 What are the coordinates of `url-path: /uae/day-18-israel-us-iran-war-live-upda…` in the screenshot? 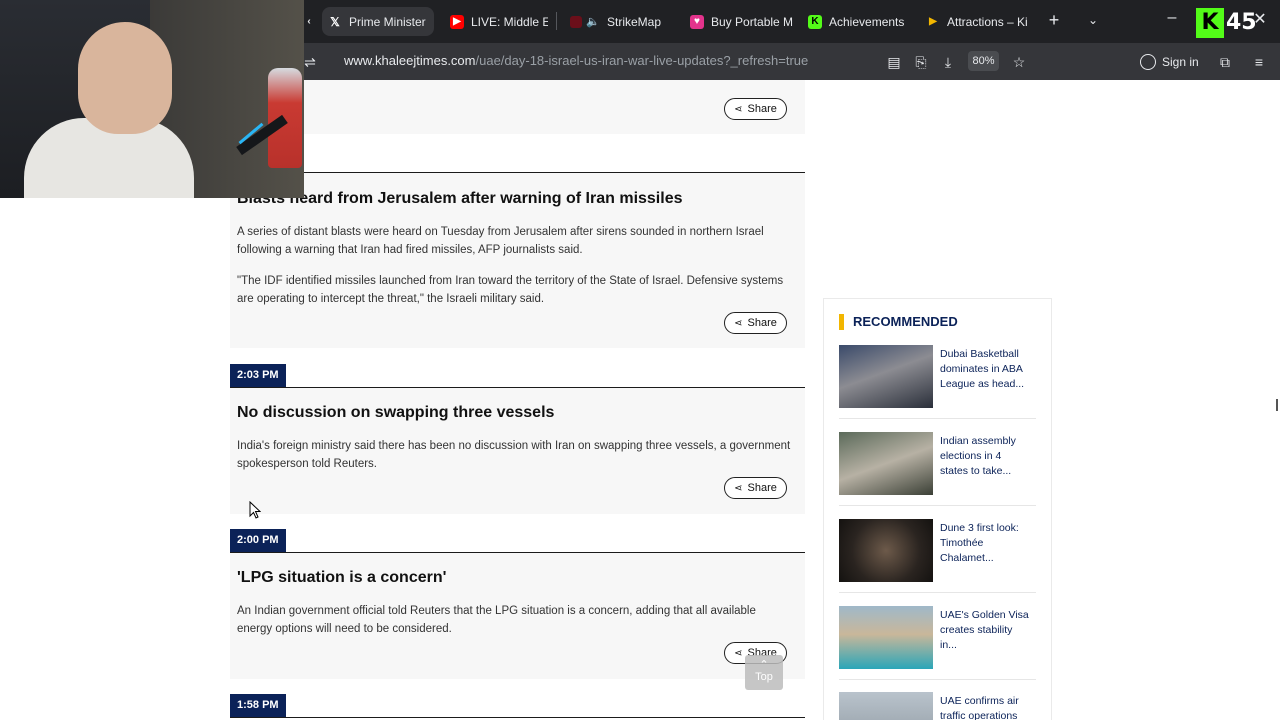 It's located at (642, 60).